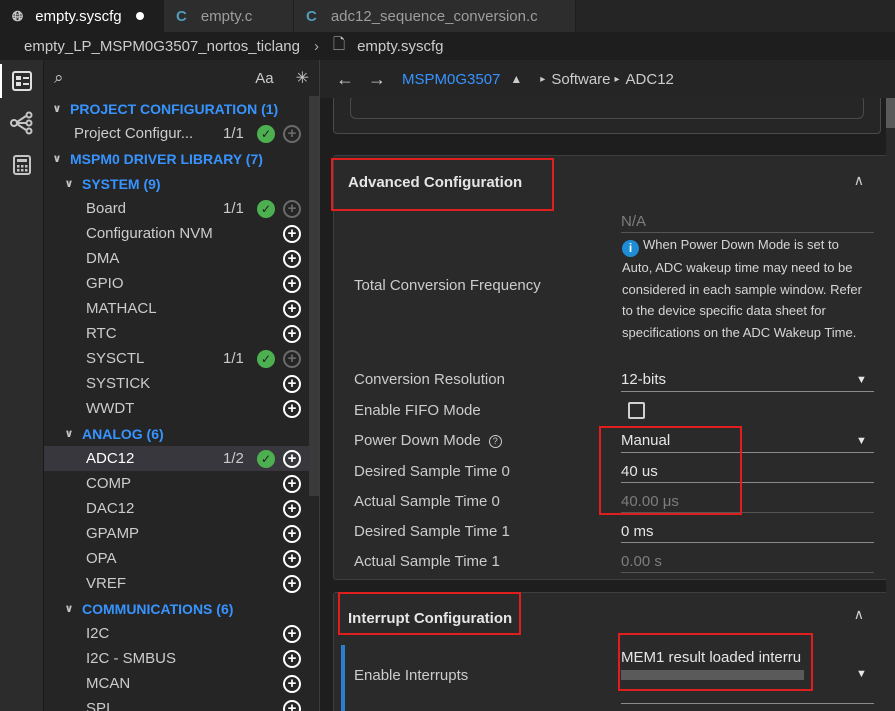 This screenshot has width=895, height=711. Describe the element at coordinates (890, 404) in the screenshot. I see `content-scrollbar` at that location.